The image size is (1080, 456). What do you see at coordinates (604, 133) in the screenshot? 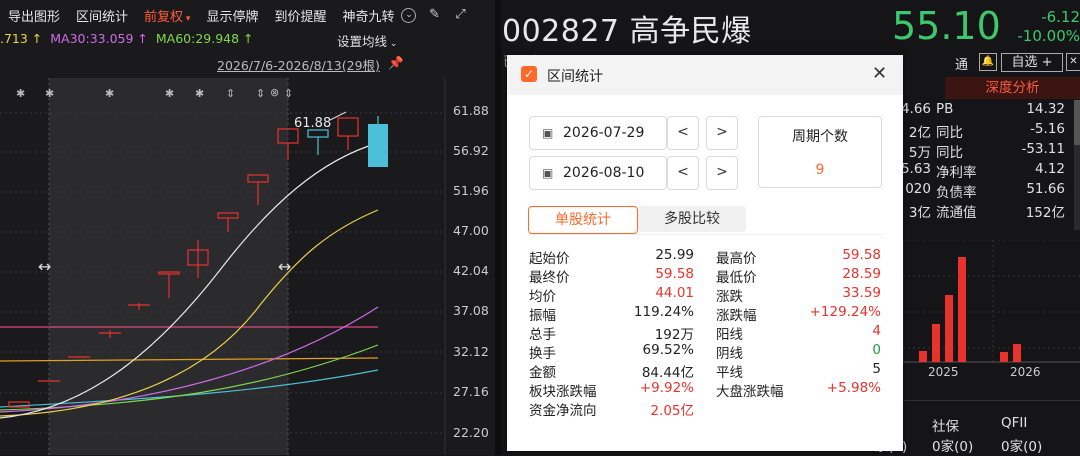
I see `start-date-value: 2026-07-29` at bounding box center [604, 133].